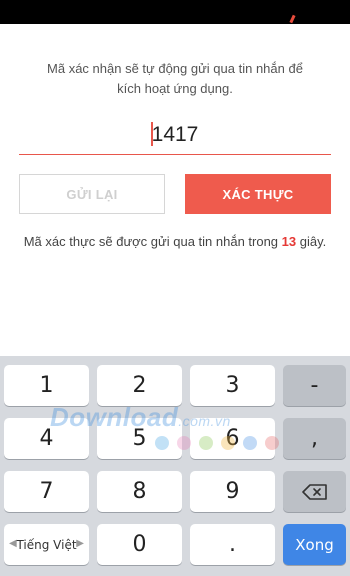 Image resolution: width=350 pixels, height=576 pixels. I want to click on key-9: 9, so click(232, 491).